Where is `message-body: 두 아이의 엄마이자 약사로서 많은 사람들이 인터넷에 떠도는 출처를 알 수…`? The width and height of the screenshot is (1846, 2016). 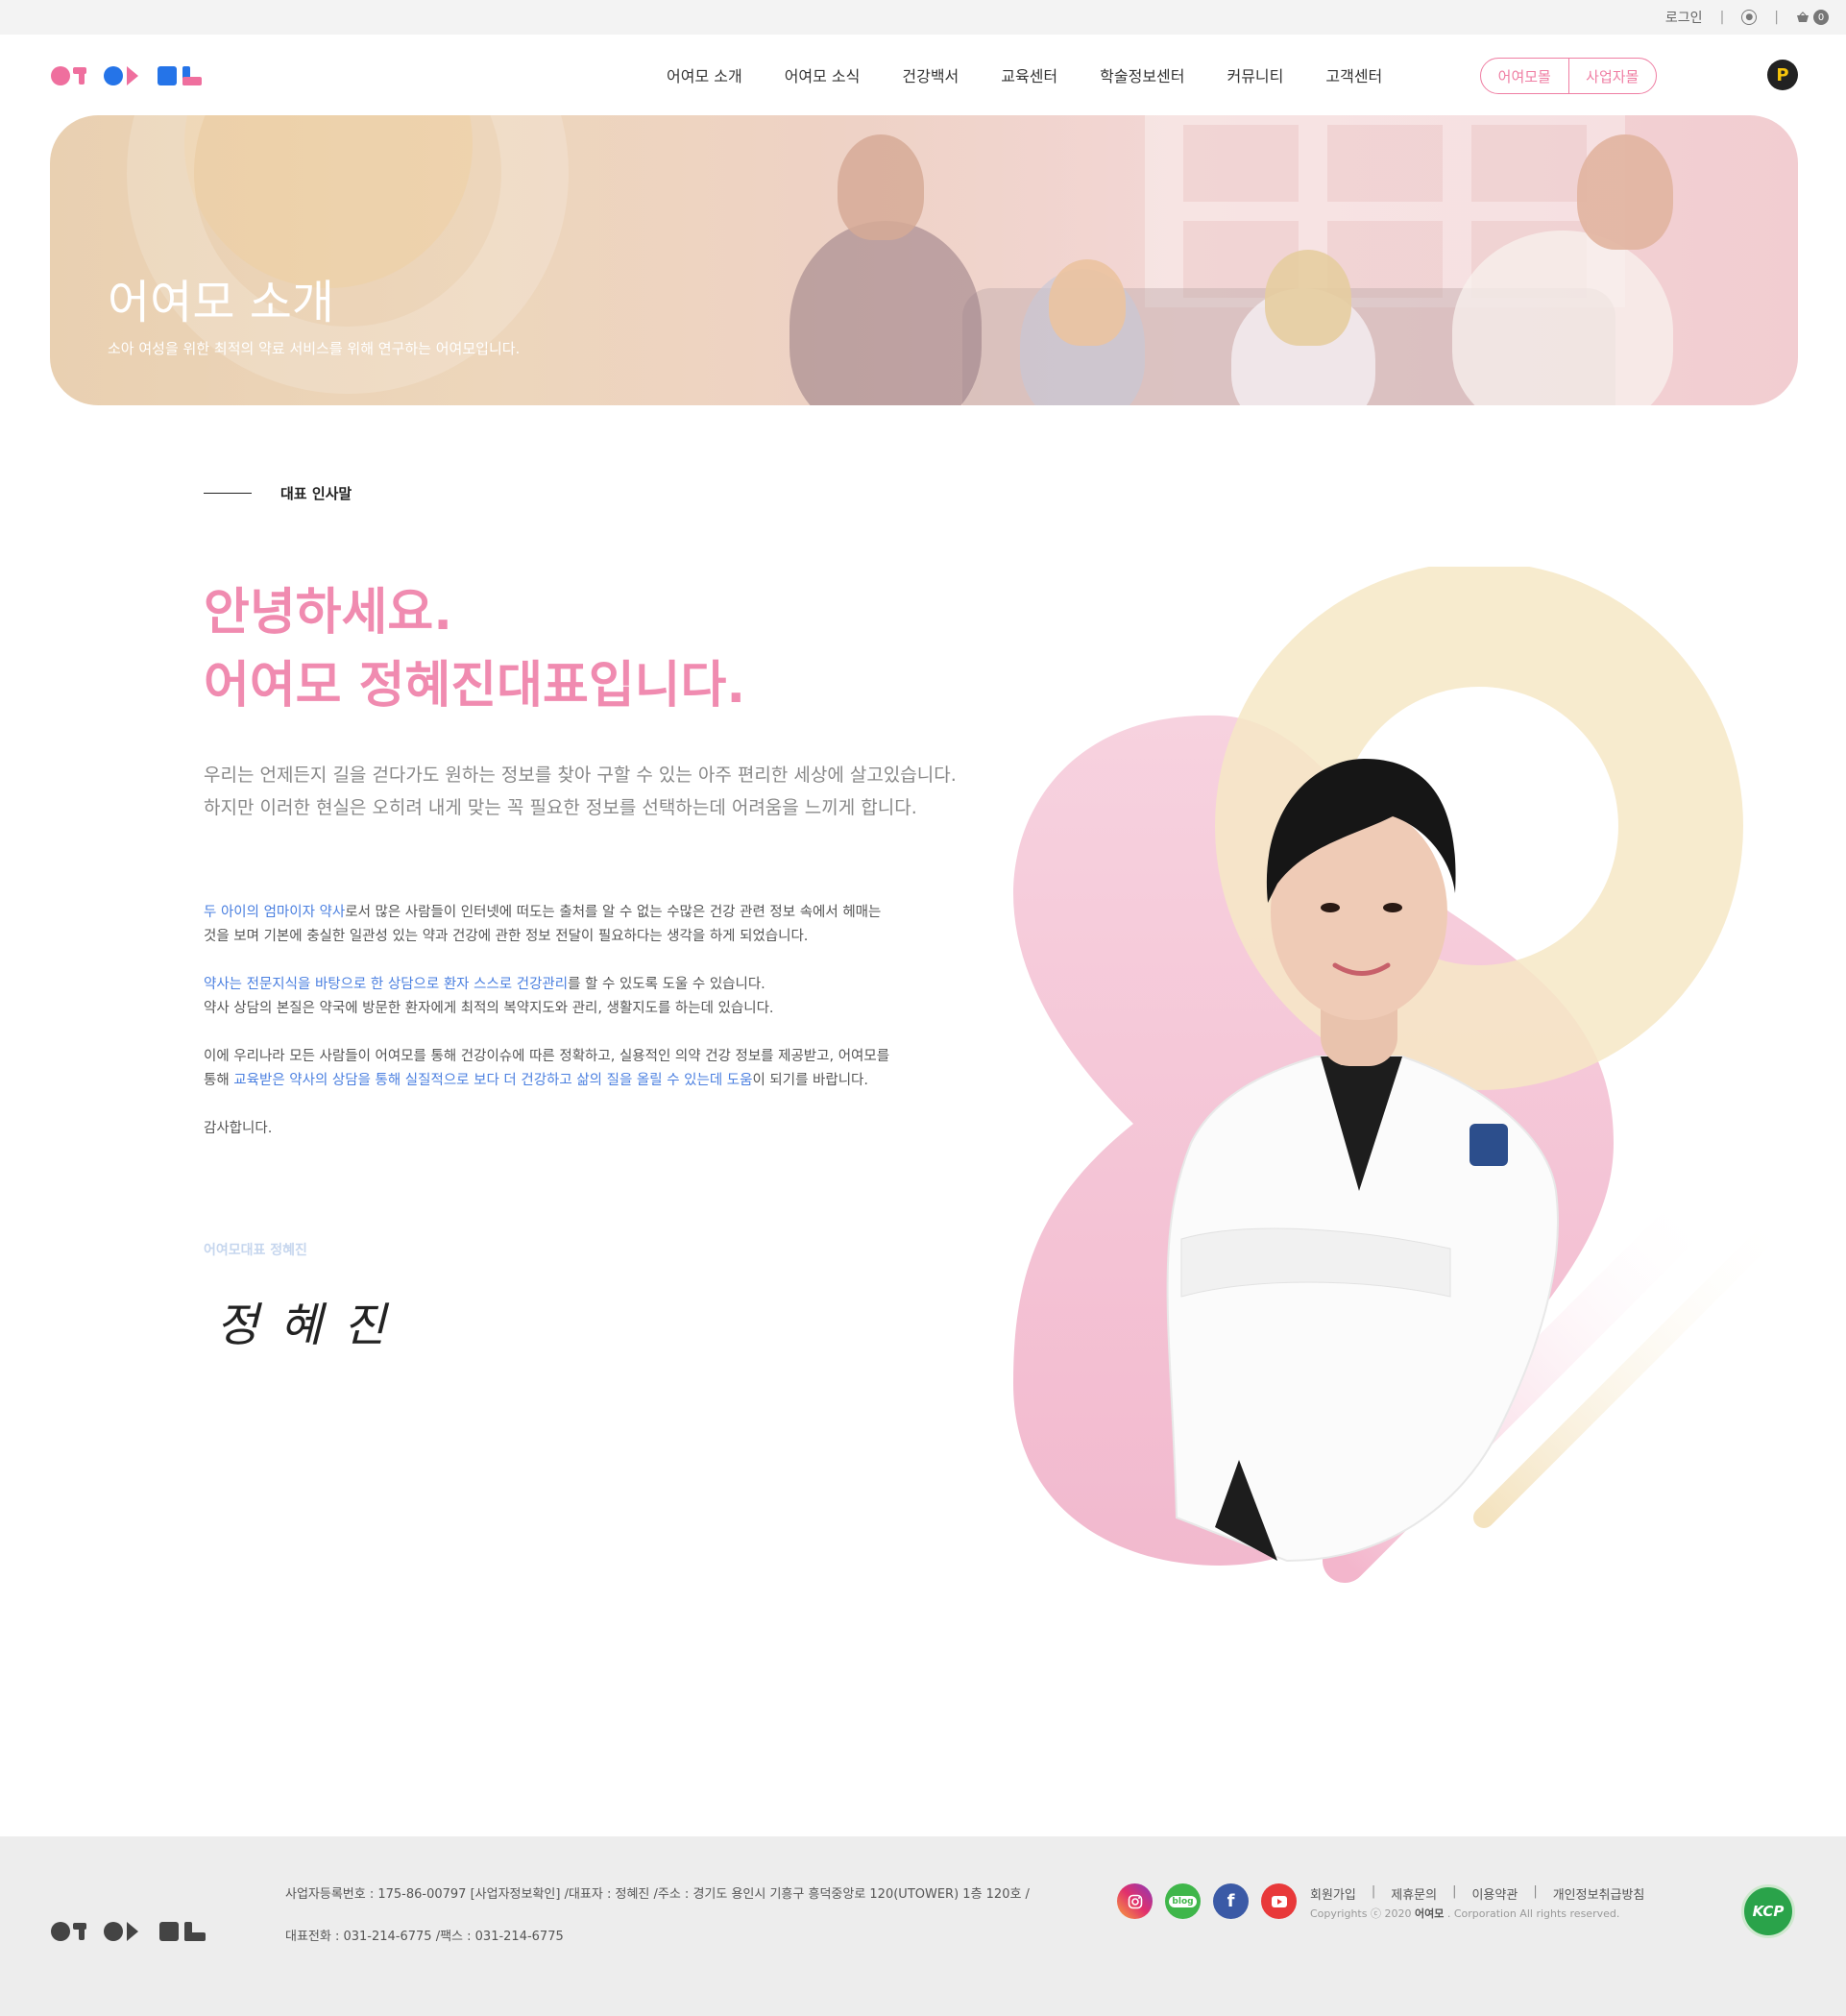
message-body: 두 아이의 엄마이자 약사로서 많은 사람들이 인터넷에 떠도는 출처를 알 수… is located at coordinates (569, 1033).